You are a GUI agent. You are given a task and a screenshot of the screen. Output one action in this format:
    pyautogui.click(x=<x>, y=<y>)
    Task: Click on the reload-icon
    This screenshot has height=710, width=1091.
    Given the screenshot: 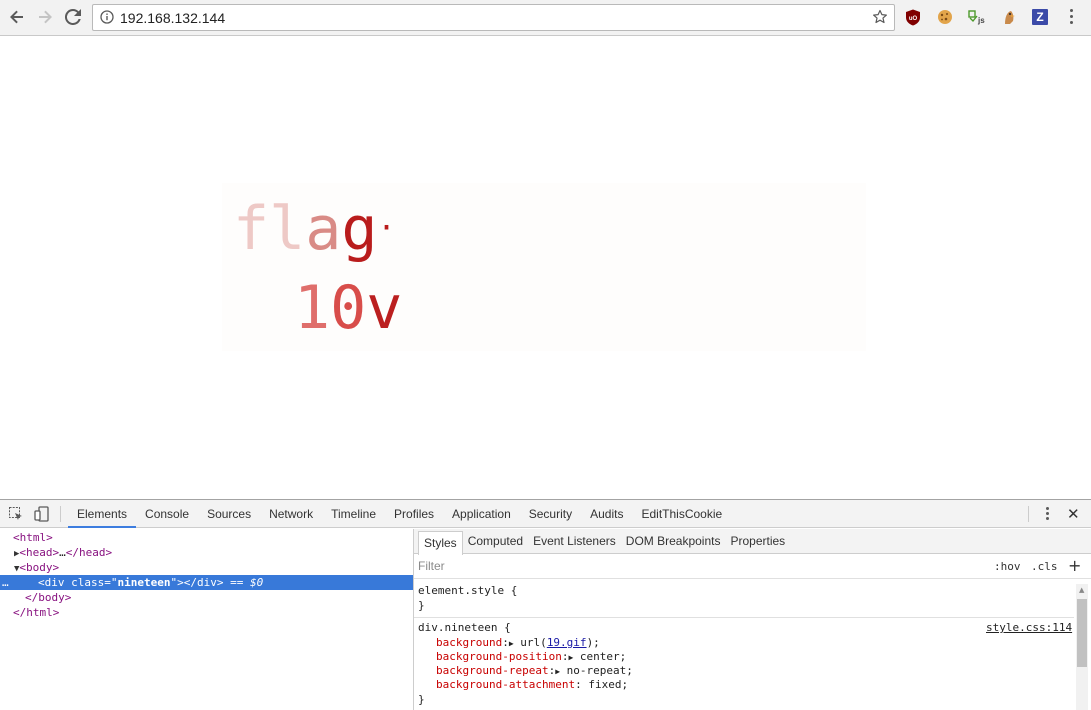 What is the action you would take?
    pyautogui.click(x=73, y=17)
    